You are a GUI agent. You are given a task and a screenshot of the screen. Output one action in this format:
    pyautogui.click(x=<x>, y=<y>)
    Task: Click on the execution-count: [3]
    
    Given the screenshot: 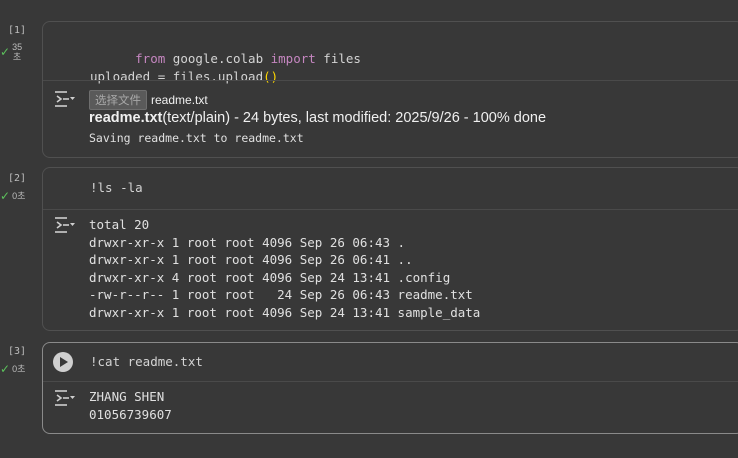 What is the action you would take?
    pyautogui.click(x=17, y=351)
    